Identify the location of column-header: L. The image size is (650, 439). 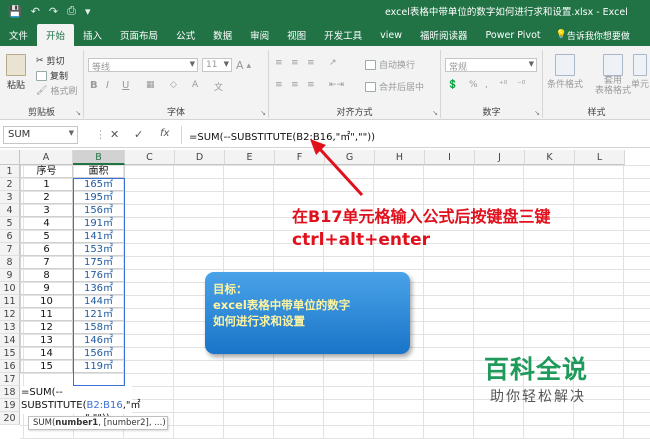
(600, 157).